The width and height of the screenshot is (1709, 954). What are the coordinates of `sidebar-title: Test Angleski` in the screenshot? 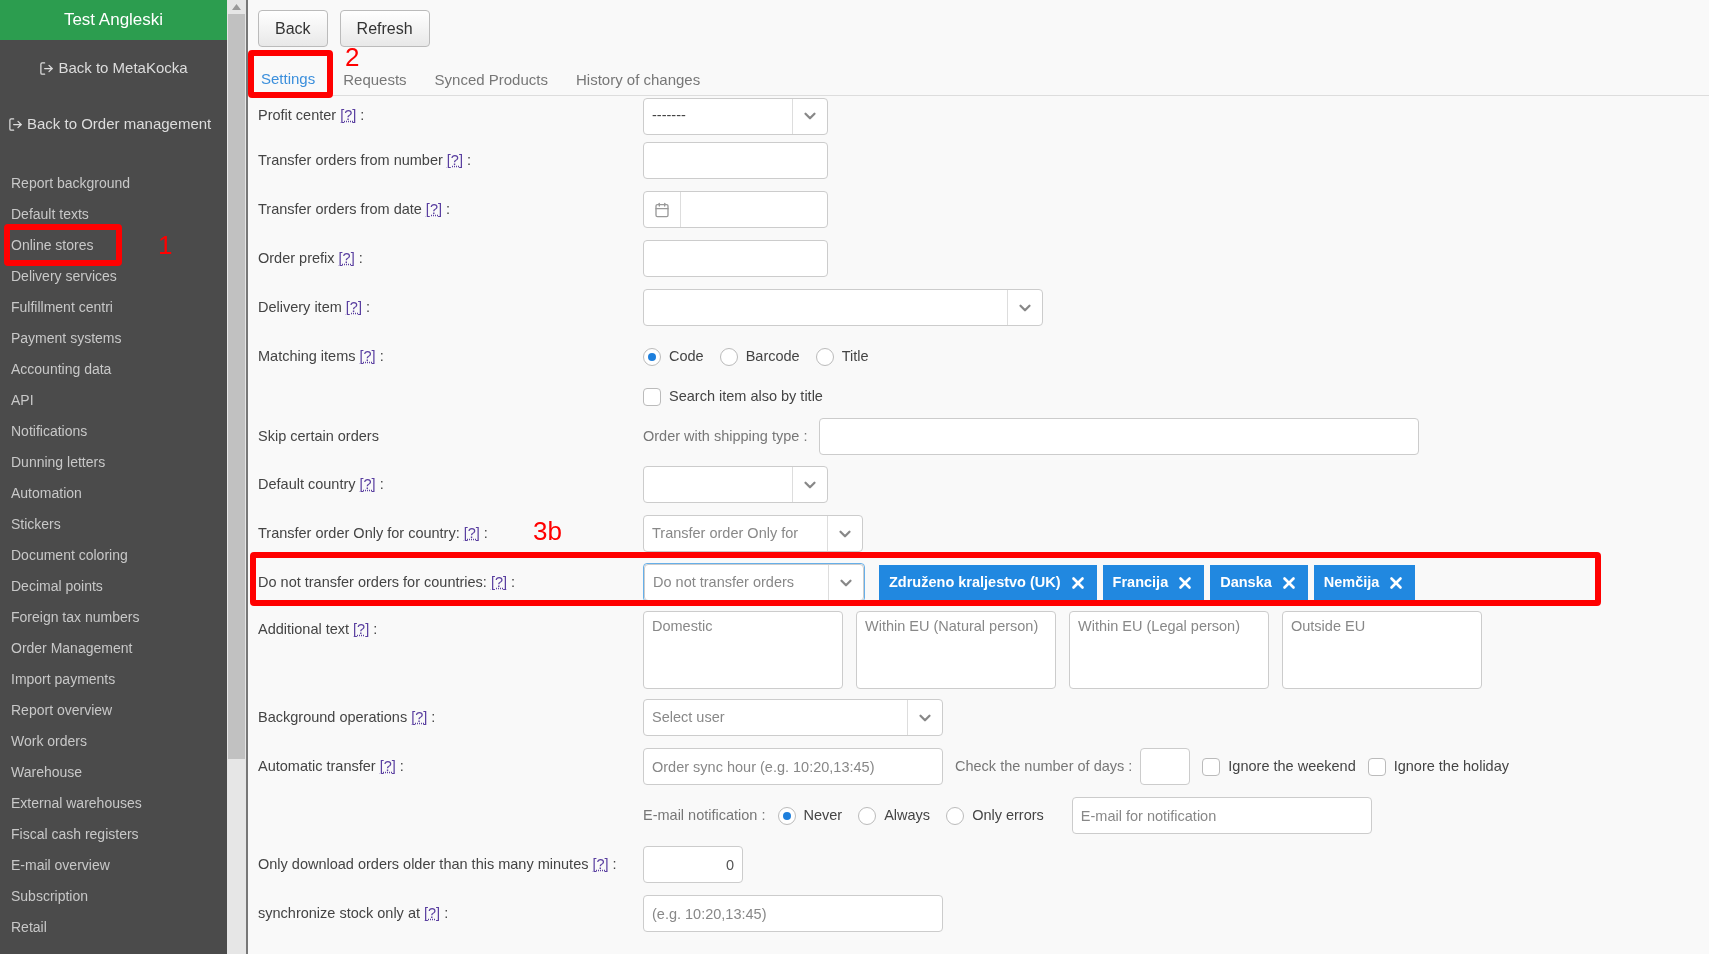 It's located at (113, 20).